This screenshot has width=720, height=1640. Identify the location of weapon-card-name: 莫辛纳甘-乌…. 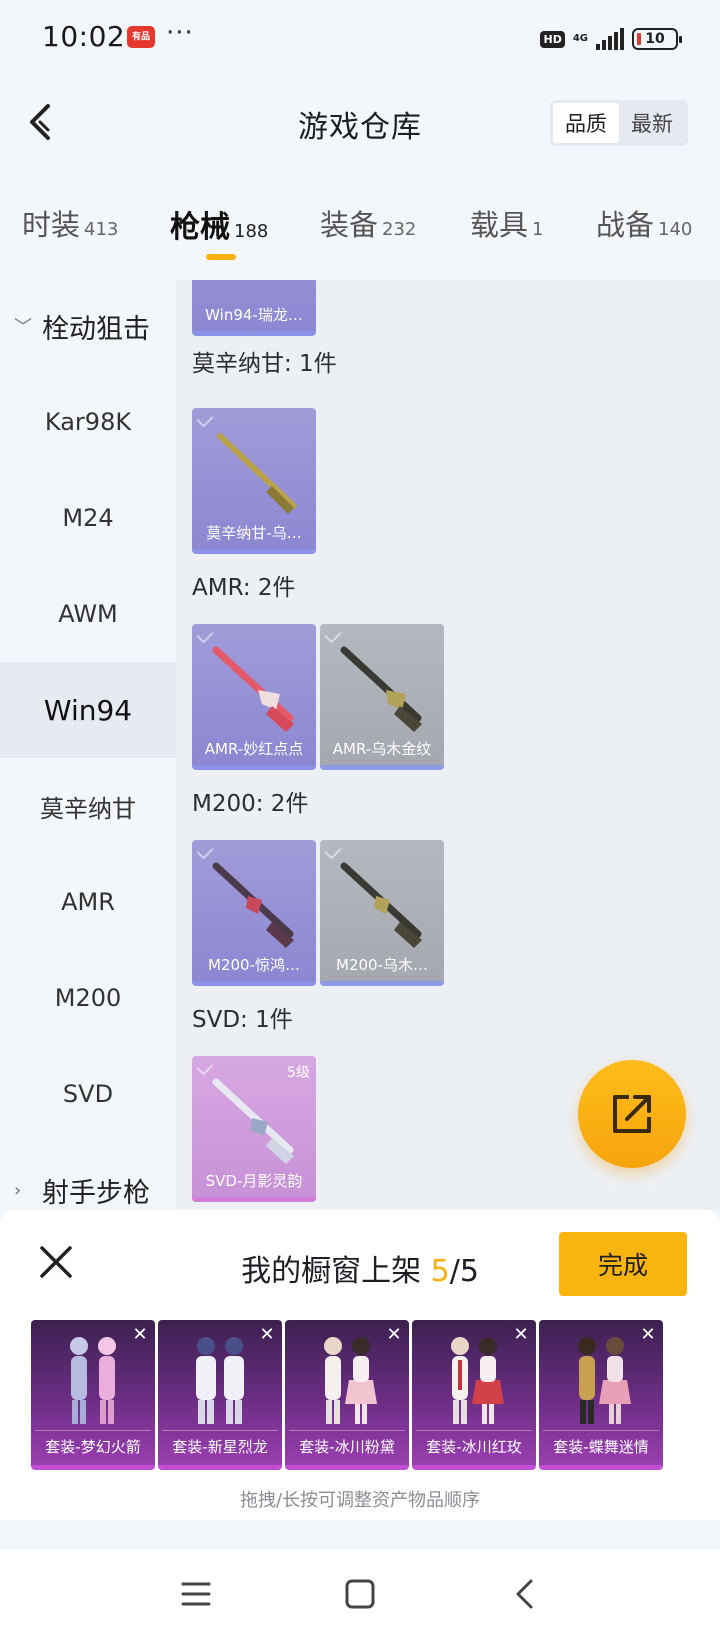
(254, 533).